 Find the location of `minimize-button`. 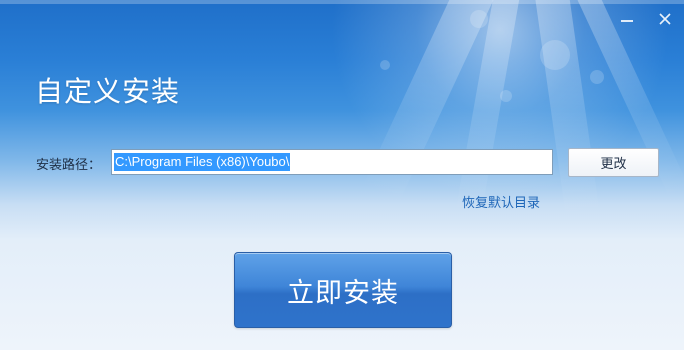

minimize-button is located at coordinates (627, 19).